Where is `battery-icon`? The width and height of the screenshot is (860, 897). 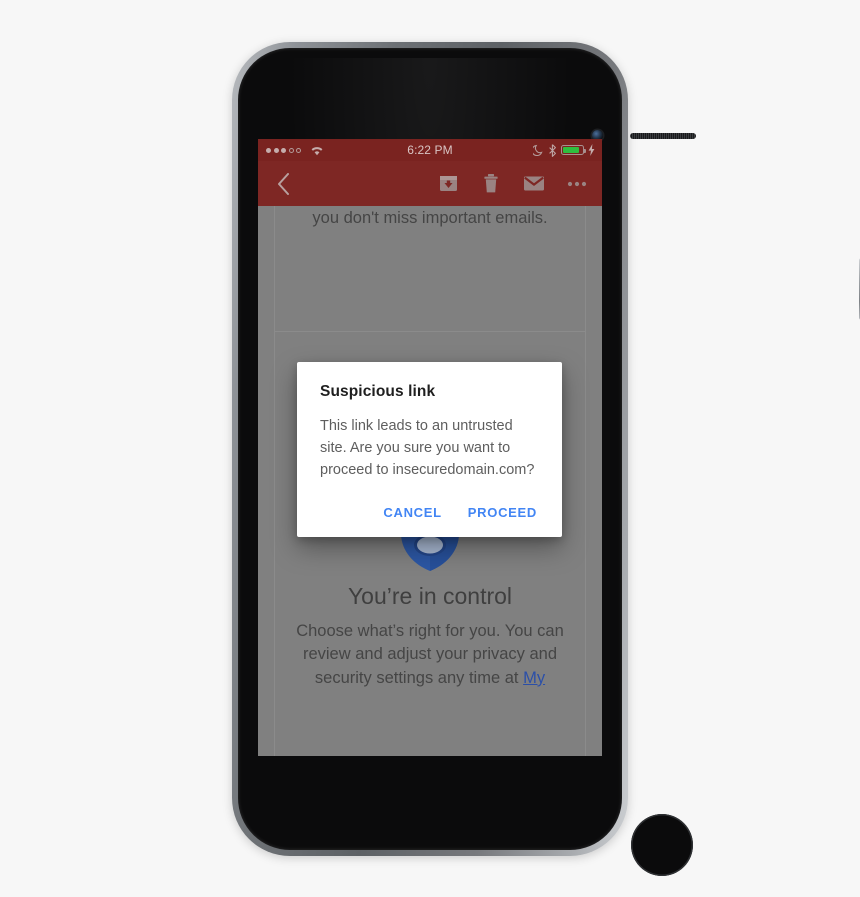
battery-icon is located at coordinates (573, 150).